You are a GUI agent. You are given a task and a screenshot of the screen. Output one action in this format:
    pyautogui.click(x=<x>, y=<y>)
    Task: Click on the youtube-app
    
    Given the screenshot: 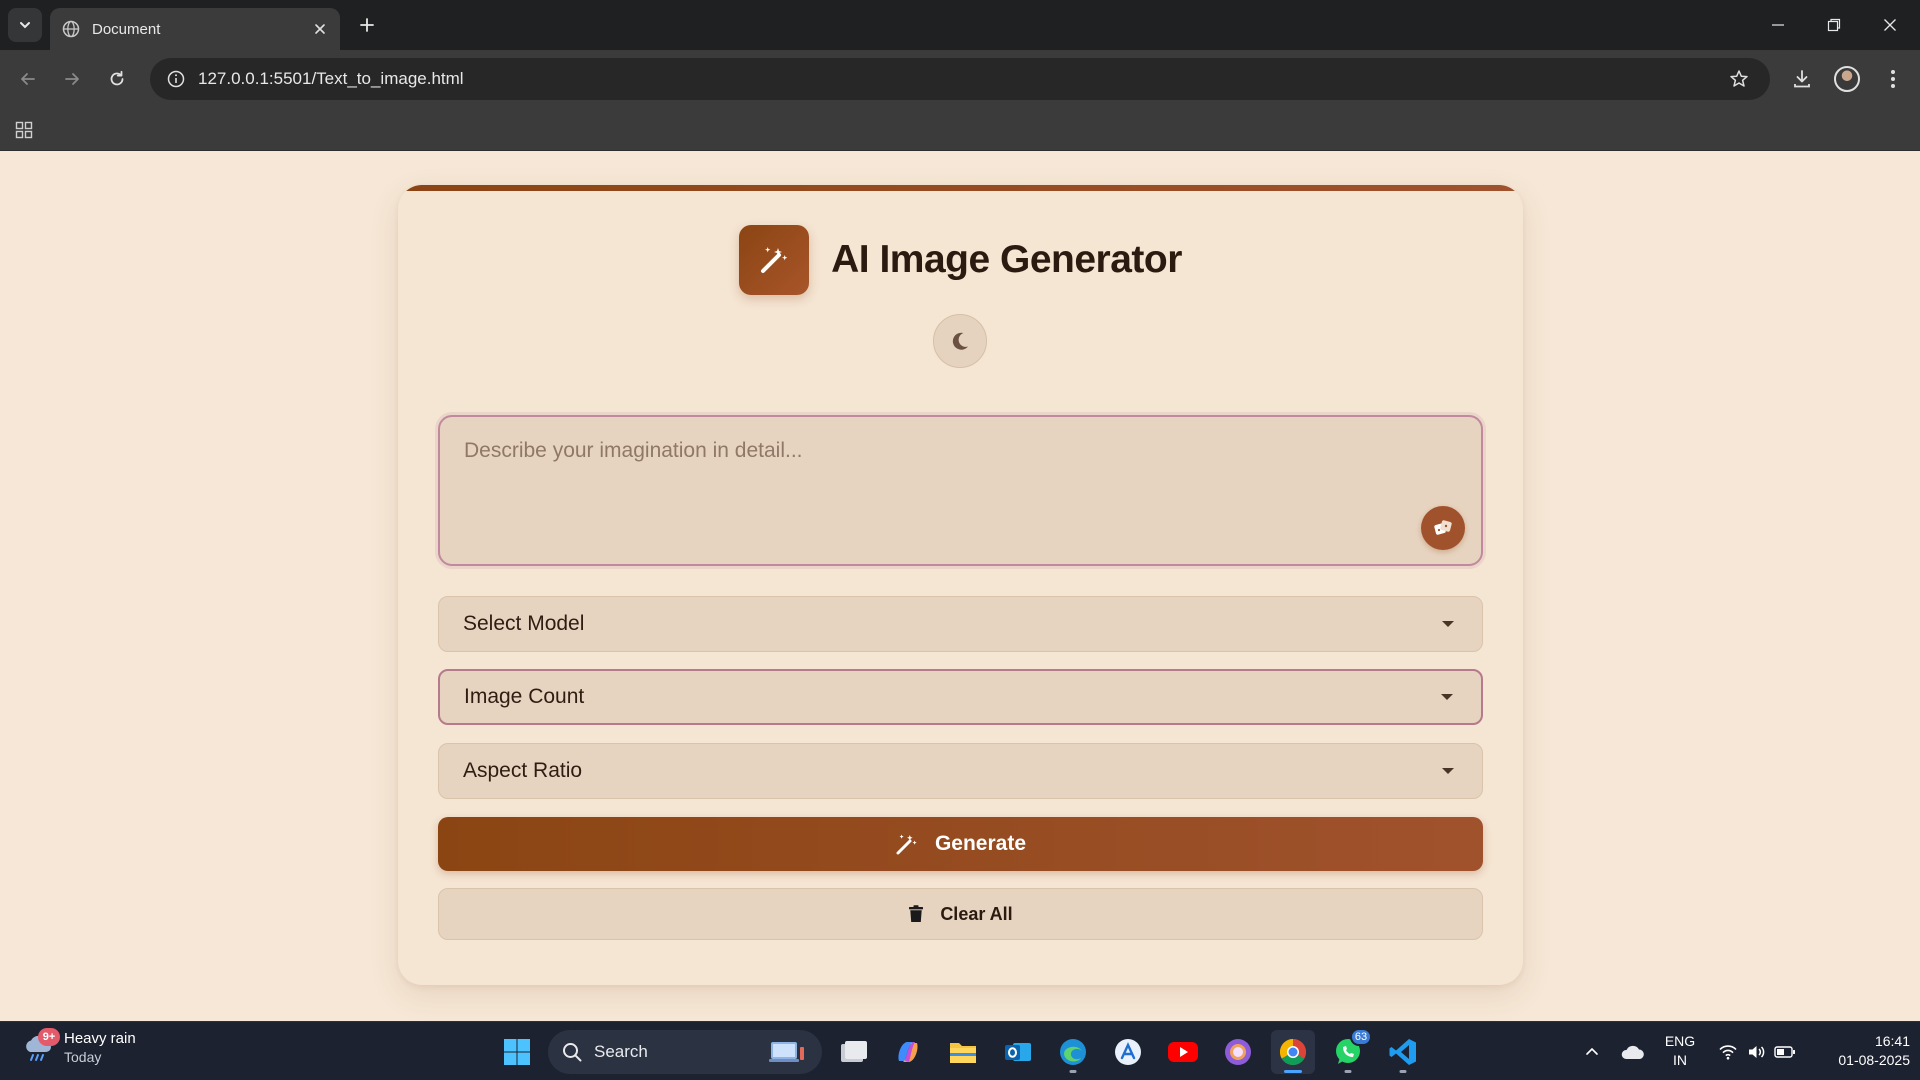 What is the action you would take?
    pyautogui.click(x=1183, y=1052)
    